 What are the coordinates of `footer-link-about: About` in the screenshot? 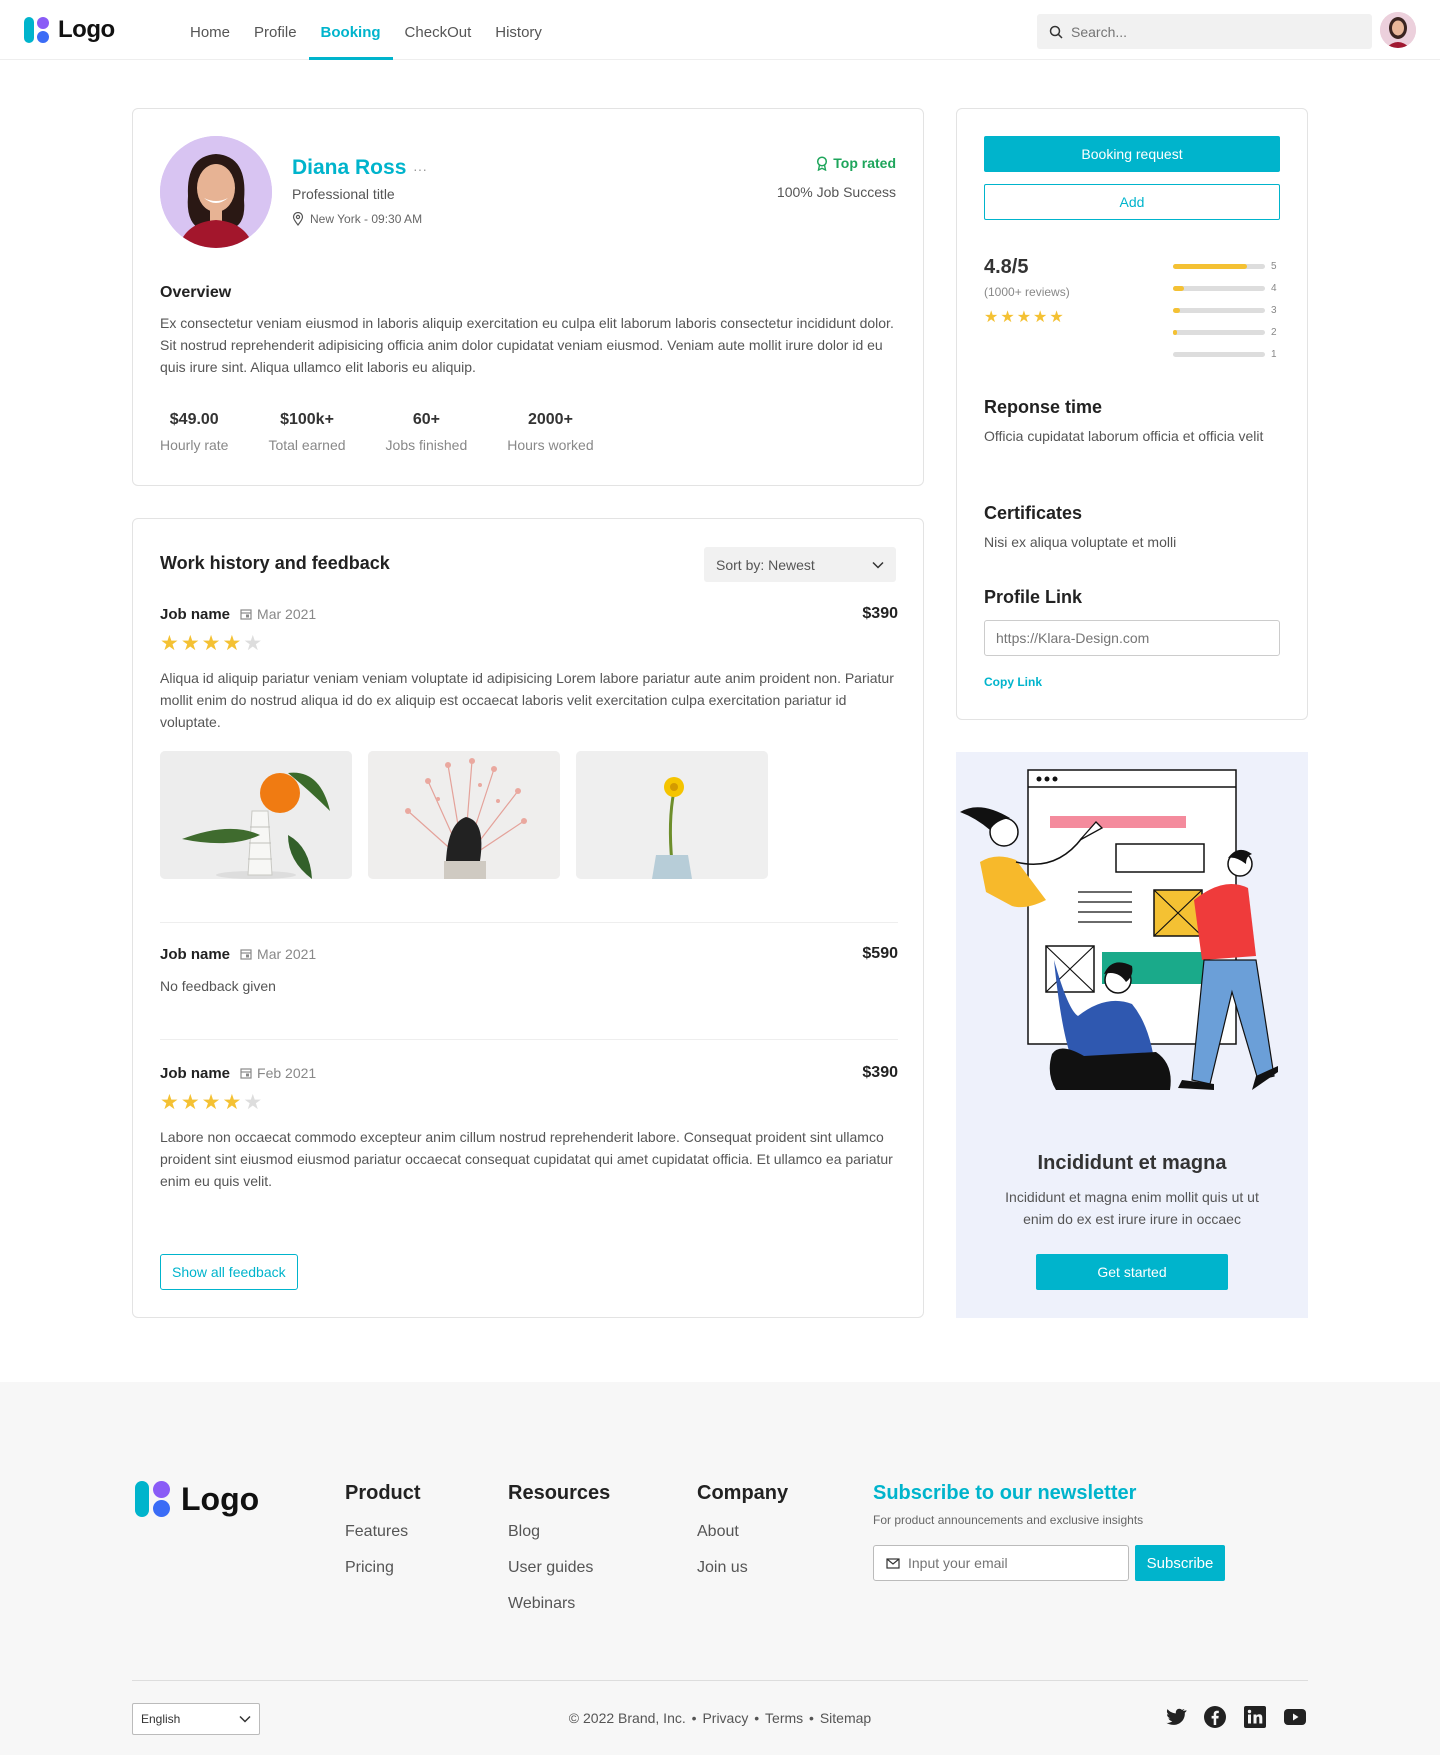 It's located at (742, 1532).